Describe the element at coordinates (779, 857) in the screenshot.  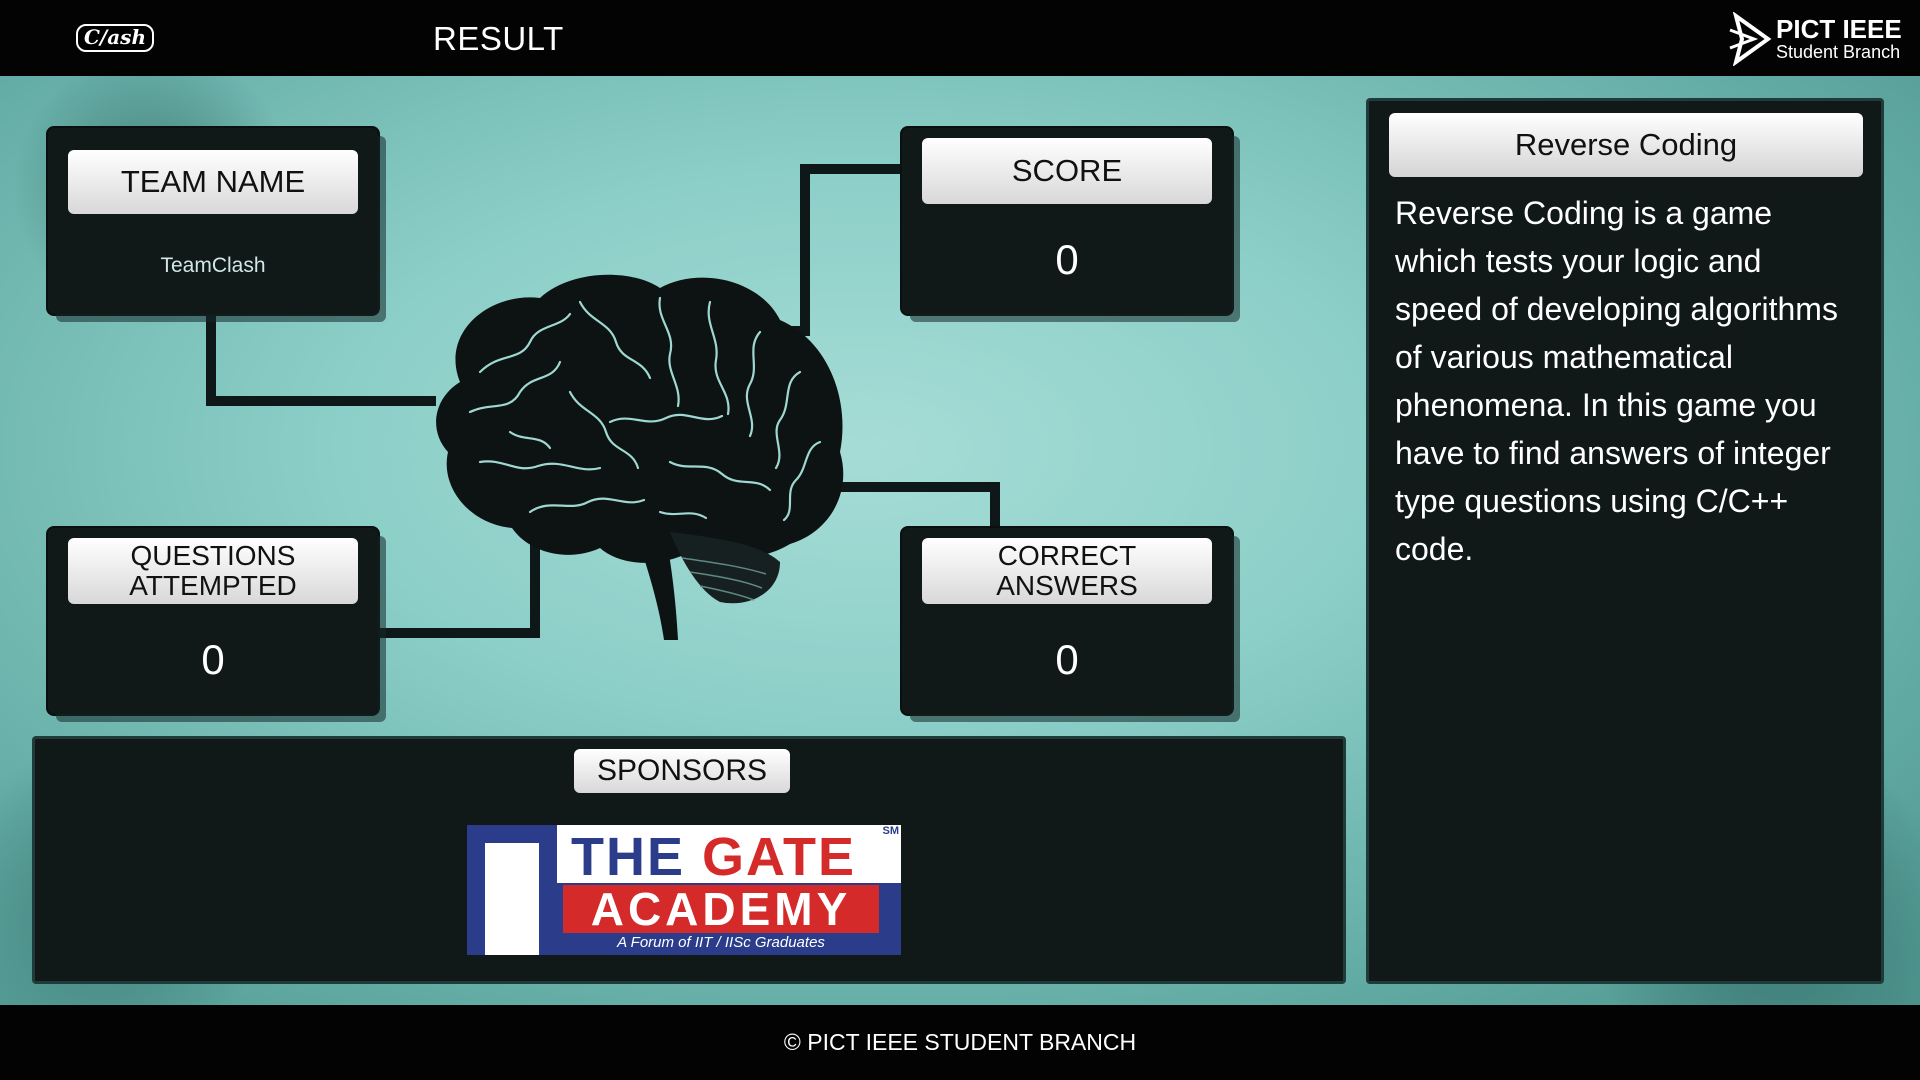
I see `gate-logo-word-gate: GATE` at that location.